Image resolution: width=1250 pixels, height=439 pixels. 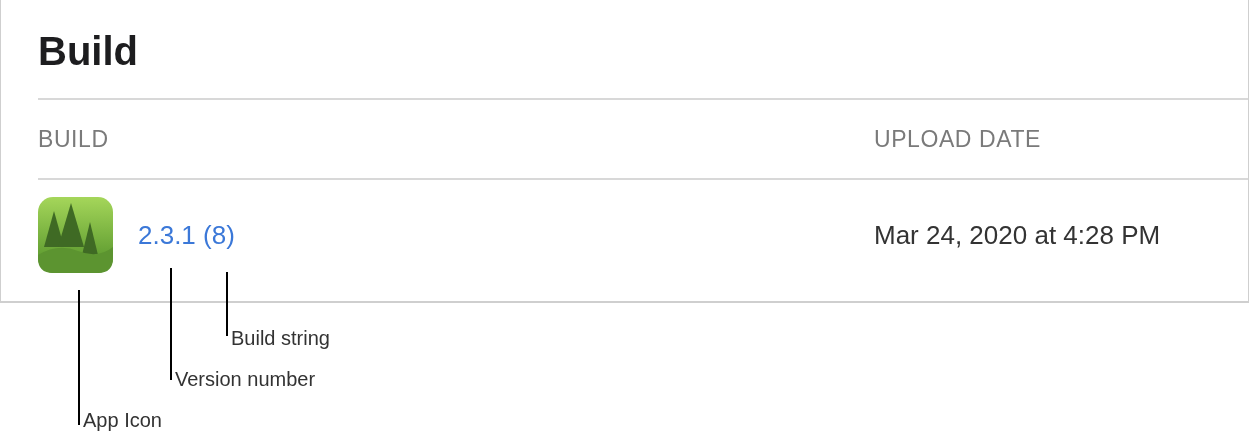 What do you see at coordinates (1017, 235) in the screenshot?
I see `upload-date: Mar 24, 2020 at 4:28 PM` at bounding box center [1017, 235].